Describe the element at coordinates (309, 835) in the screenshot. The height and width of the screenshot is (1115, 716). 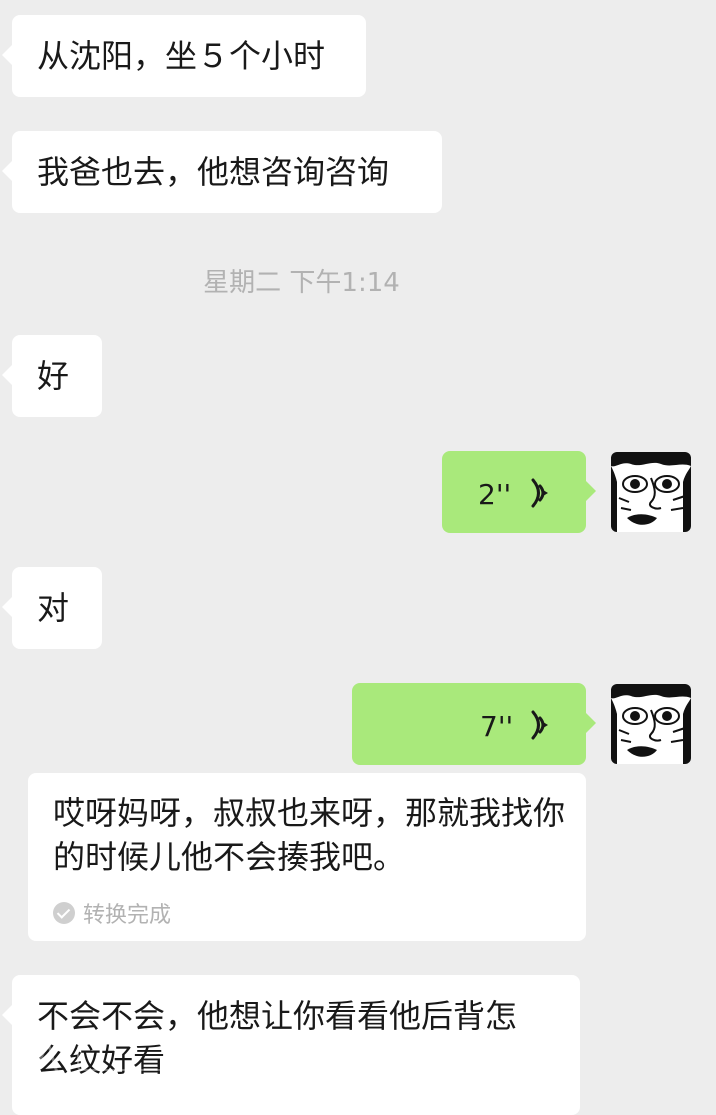
I see `transcript-text: 哎呀妈呀，叔叔也来呀，那就我找你的时候儿他不会揍我吧。` at that location.